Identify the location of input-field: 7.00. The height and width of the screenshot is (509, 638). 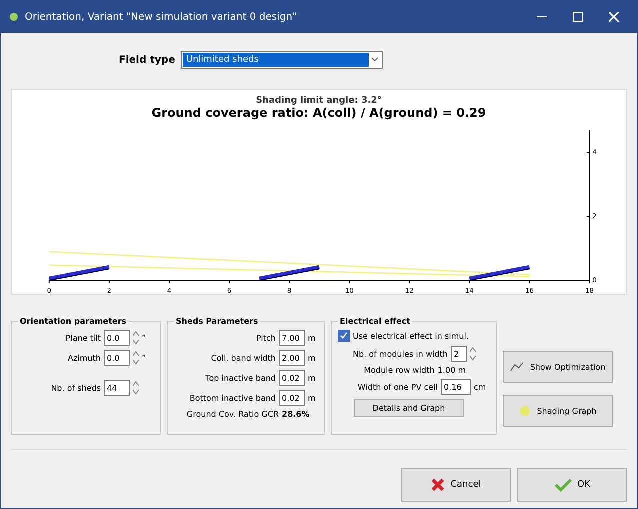
(292, 338).